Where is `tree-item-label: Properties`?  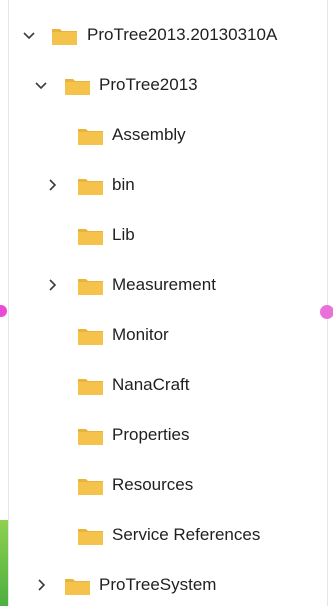
tree-item-label: Properties is located at coordinates (151, 434).